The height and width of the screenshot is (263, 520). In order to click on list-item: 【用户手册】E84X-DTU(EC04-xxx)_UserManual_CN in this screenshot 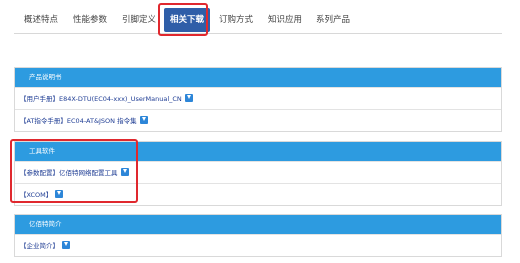, I will do `click(258, 98)`.